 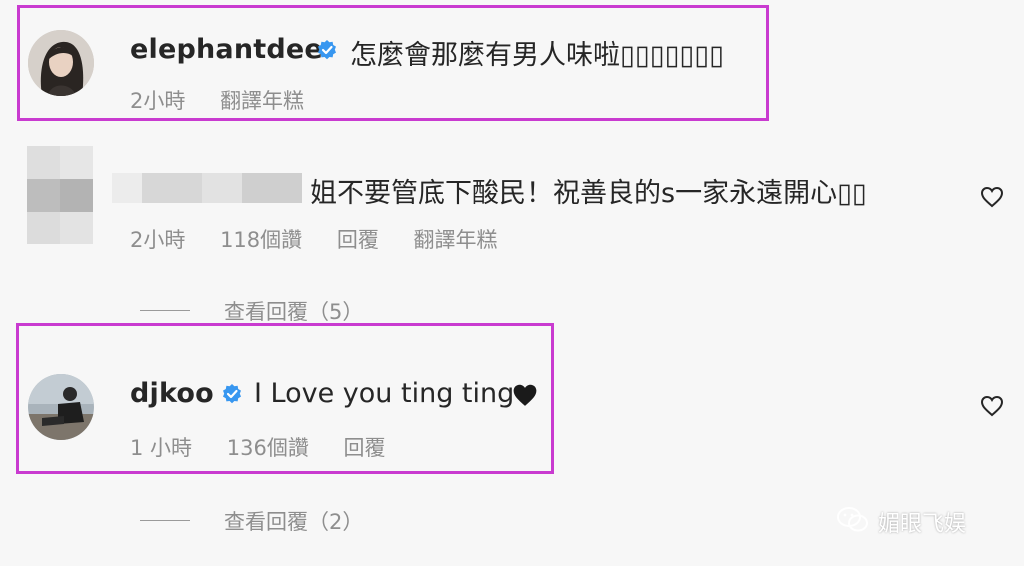 What do you see at coordinates (853, 522) in the screenshot?
I see `wechat-icon` at bounding box center [853, 522].